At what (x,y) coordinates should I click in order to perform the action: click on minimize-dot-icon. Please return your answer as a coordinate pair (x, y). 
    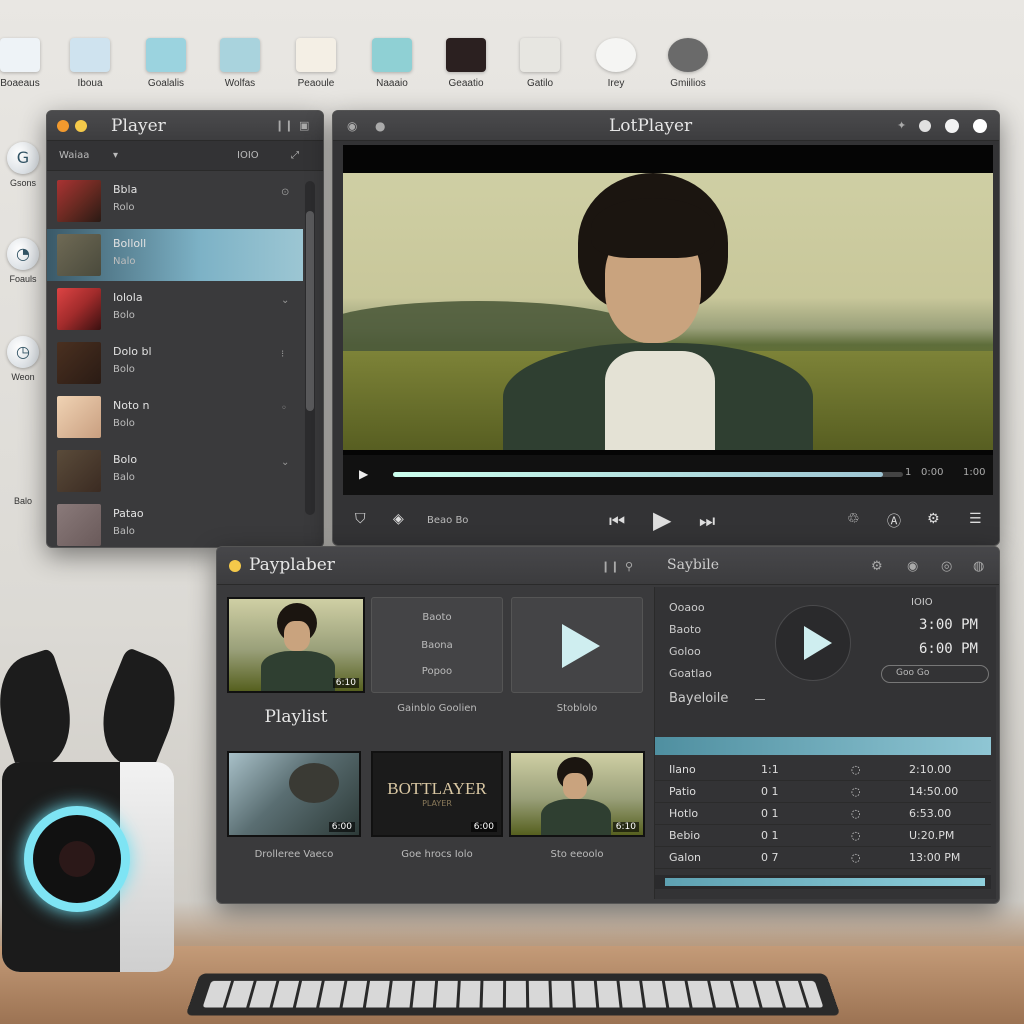
    Looking at the image, I should click on (81, 126).